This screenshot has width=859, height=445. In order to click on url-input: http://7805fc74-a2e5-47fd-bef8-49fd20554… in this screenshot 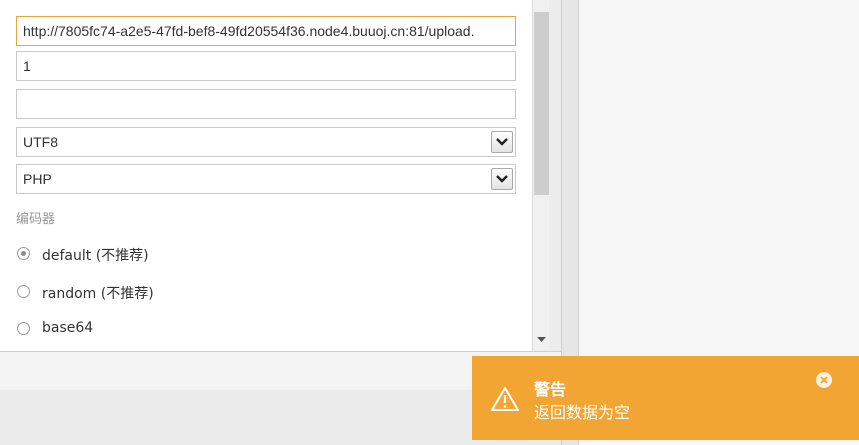, I will do `click(266, 31)`.